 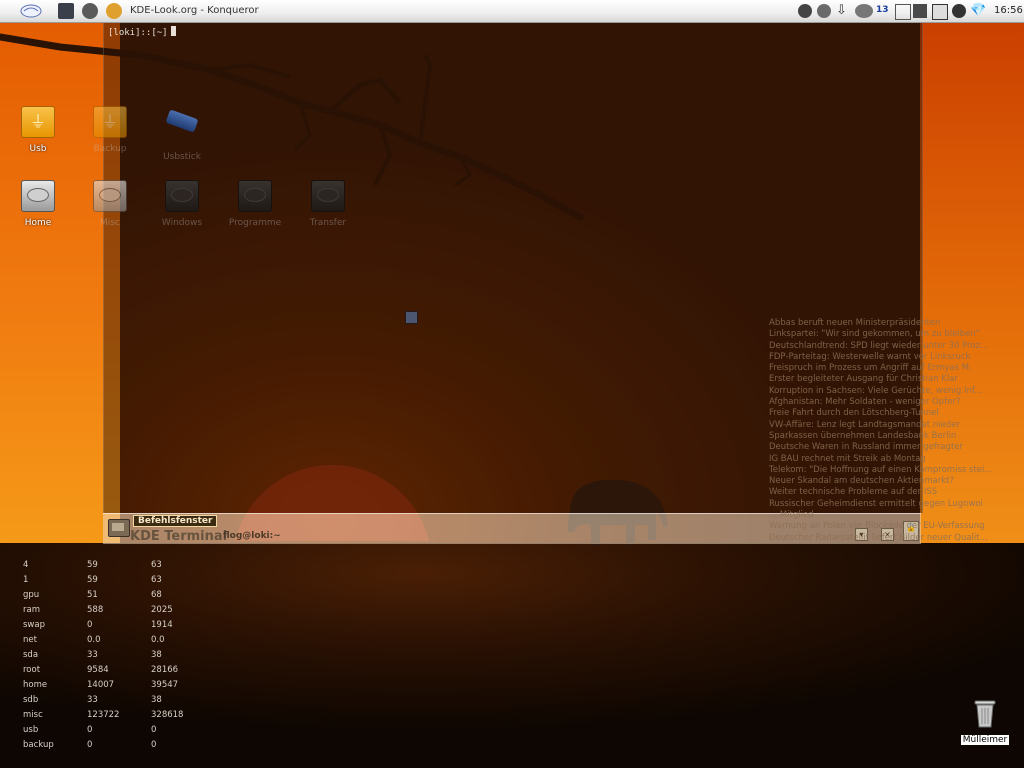 I want to click on stat-name: sdb, so click(x=31, y=700).